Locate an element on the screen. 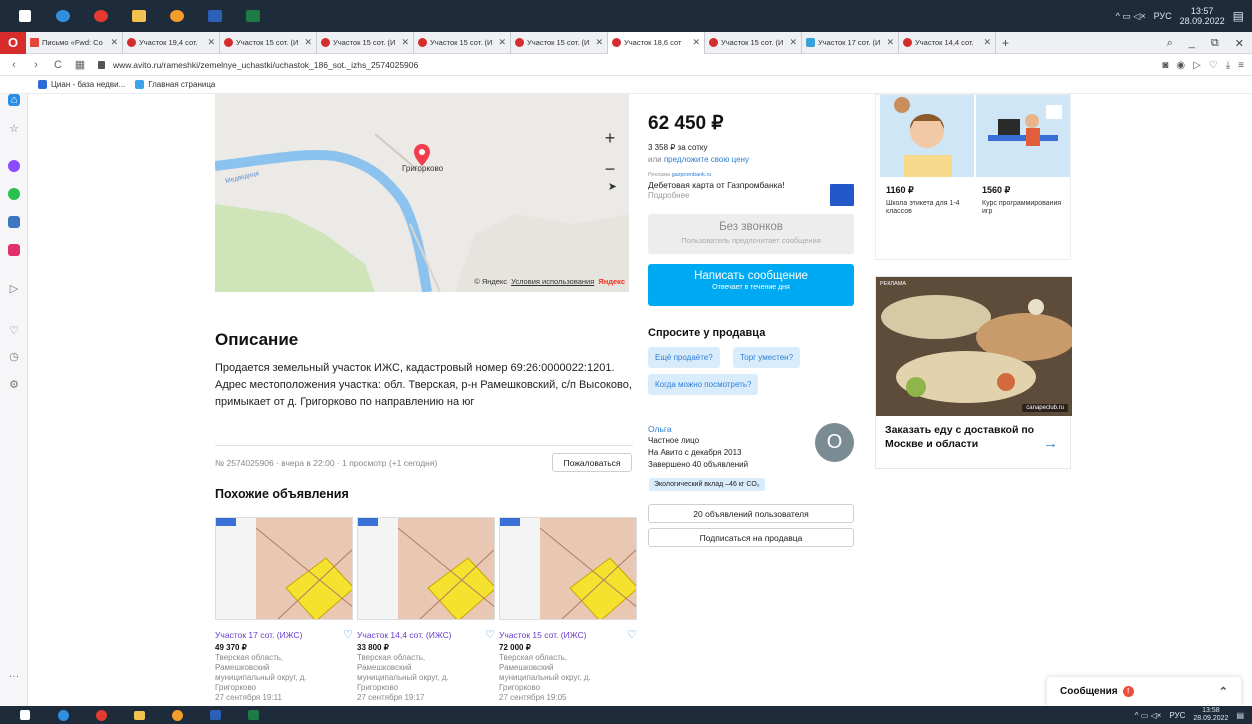 The width and height of the screenshot is (1252, 724). ask-chip: Ещё продаёте? is located at coordinates (684, 357).